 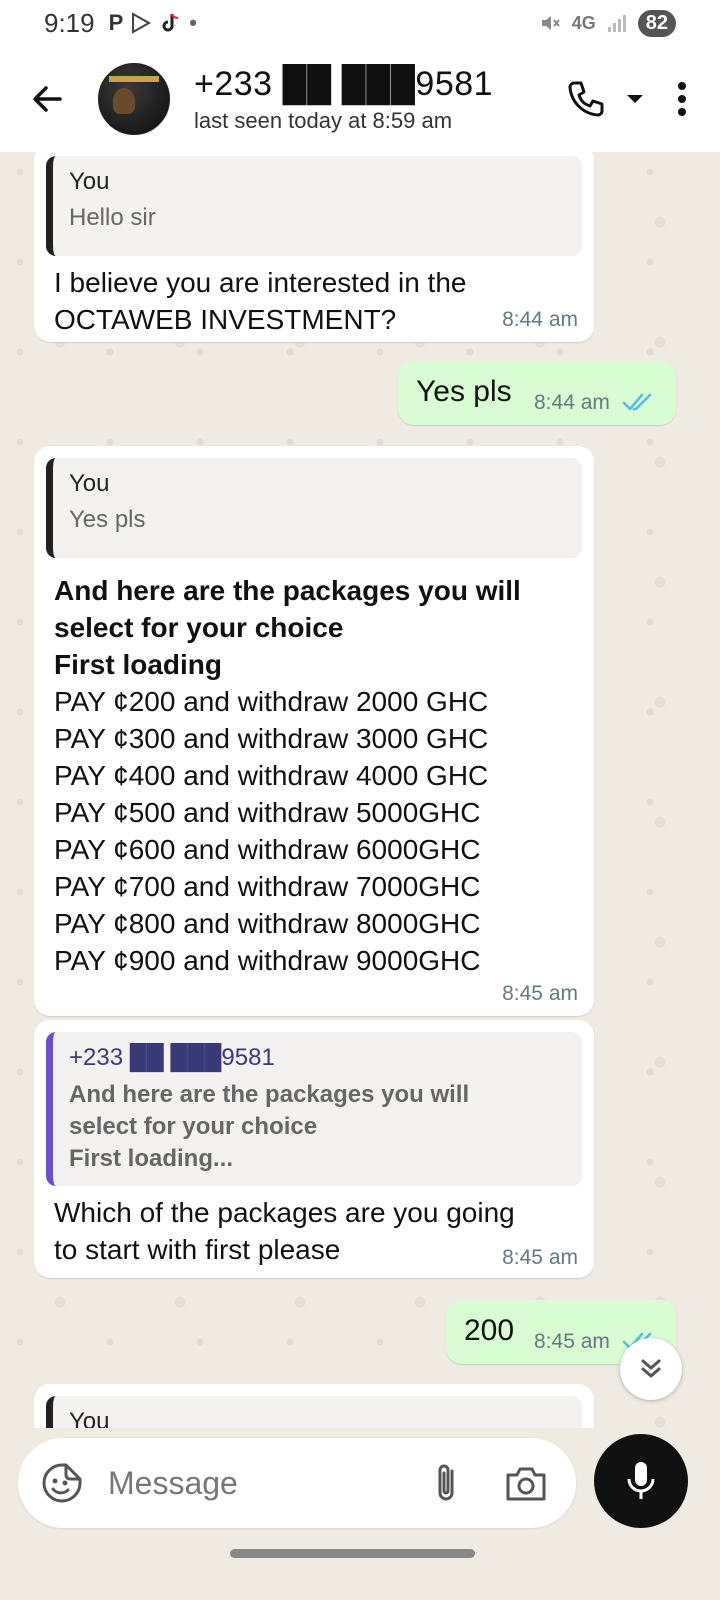 I want to click on message-composer, so click(x=297, y=1483).